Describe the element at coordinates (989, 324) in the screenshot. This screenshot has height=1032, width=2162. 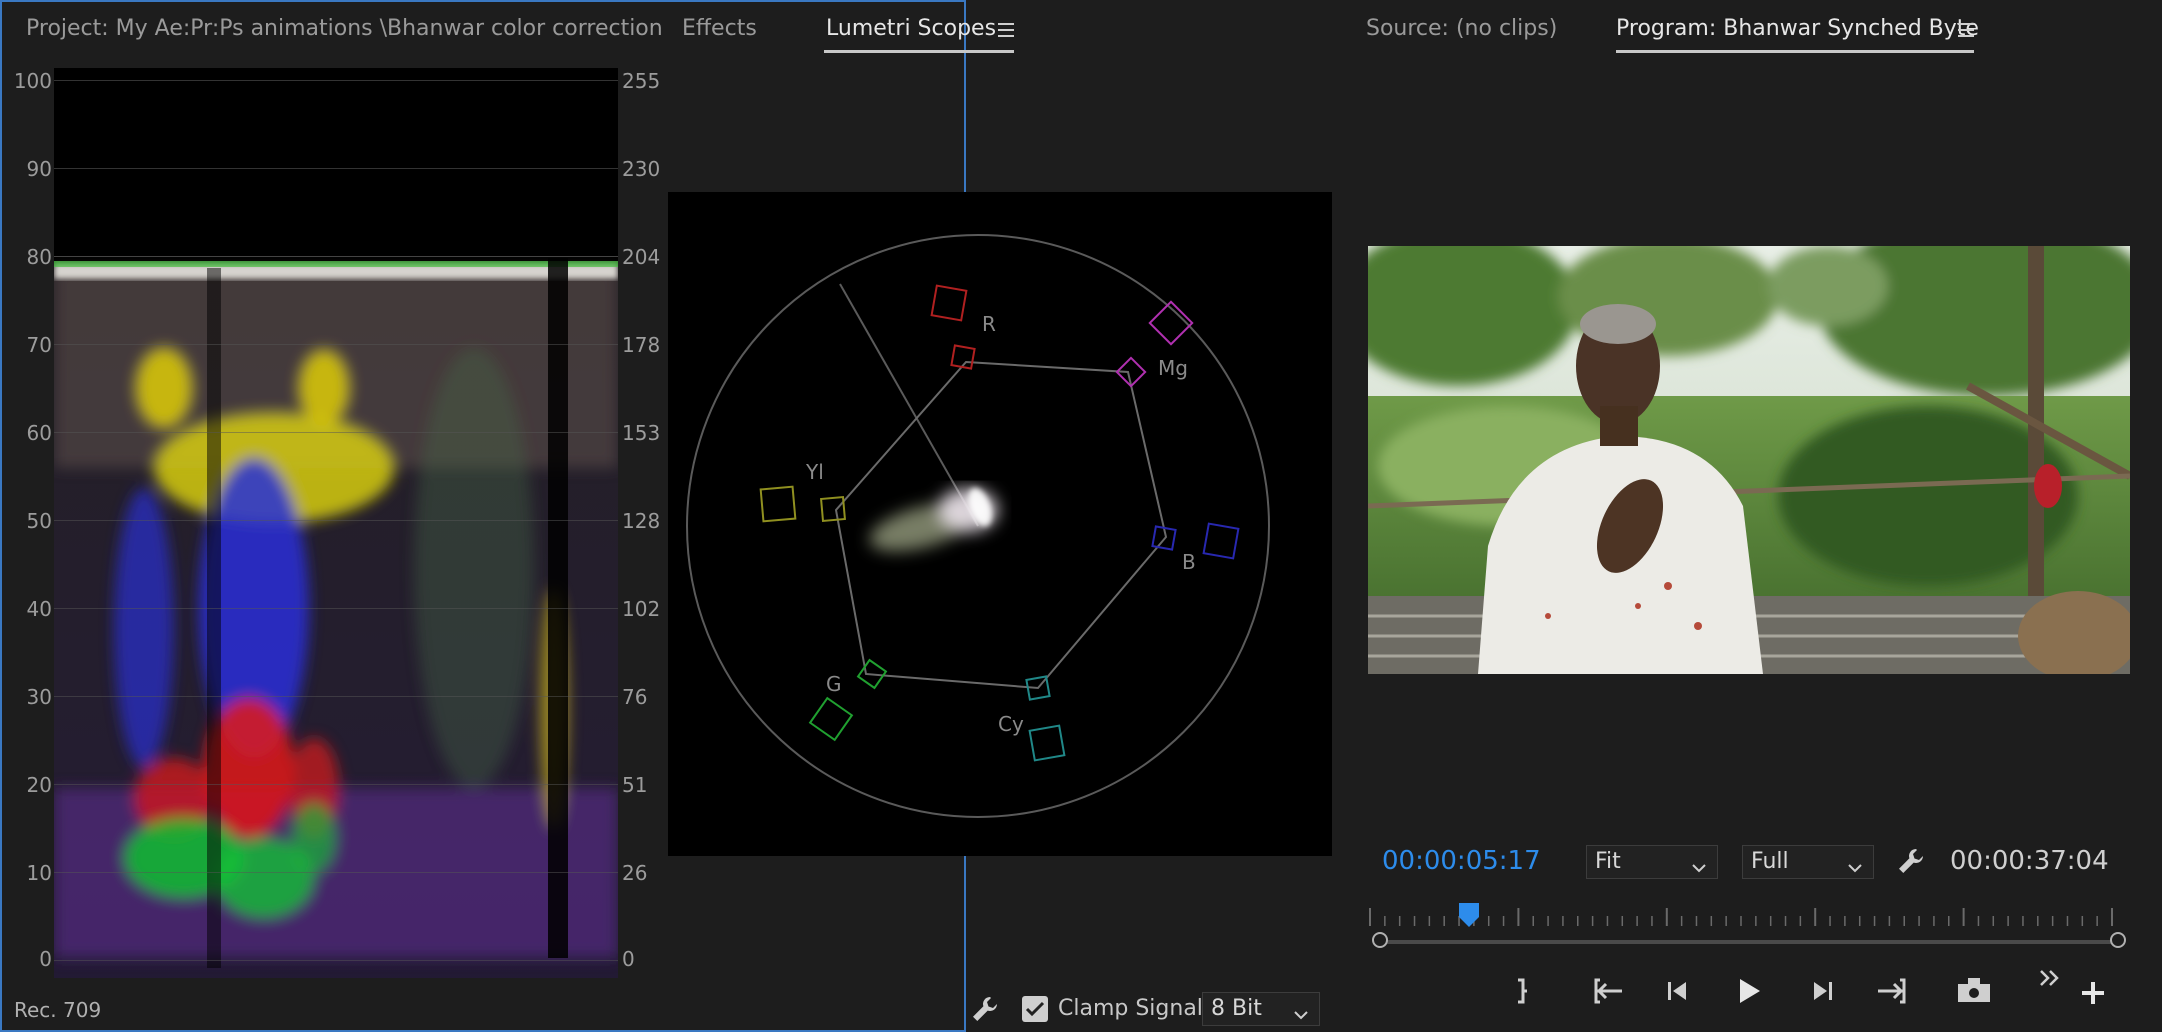
I see `vectorscope-target-label: R` at that location.